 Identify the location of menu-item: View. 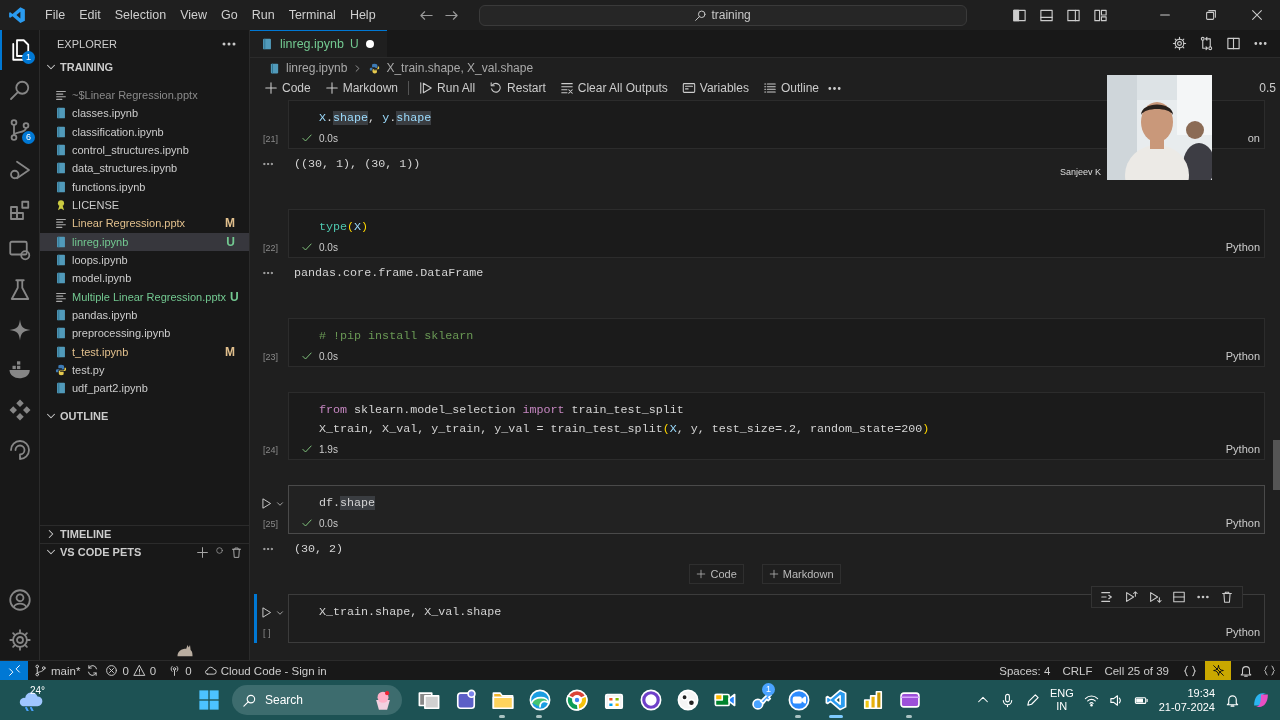
(193, 15).